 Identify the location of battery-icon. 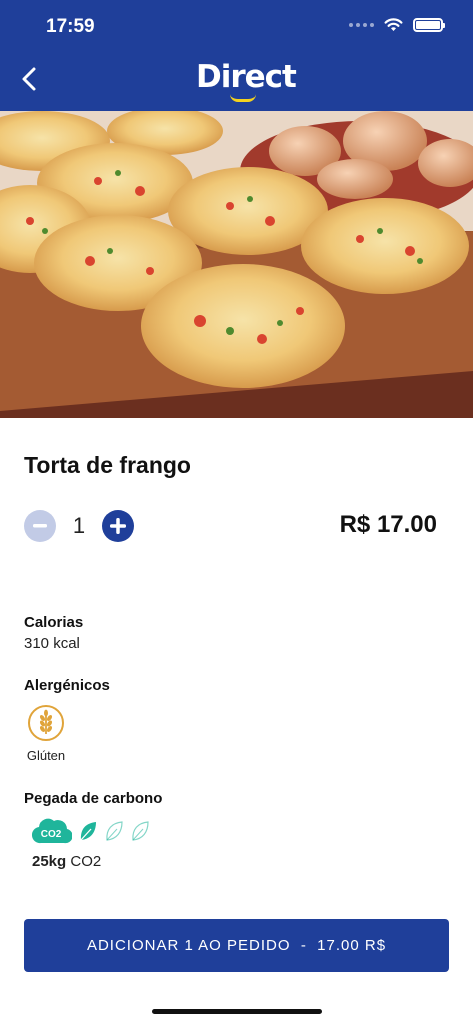
(429, 25).